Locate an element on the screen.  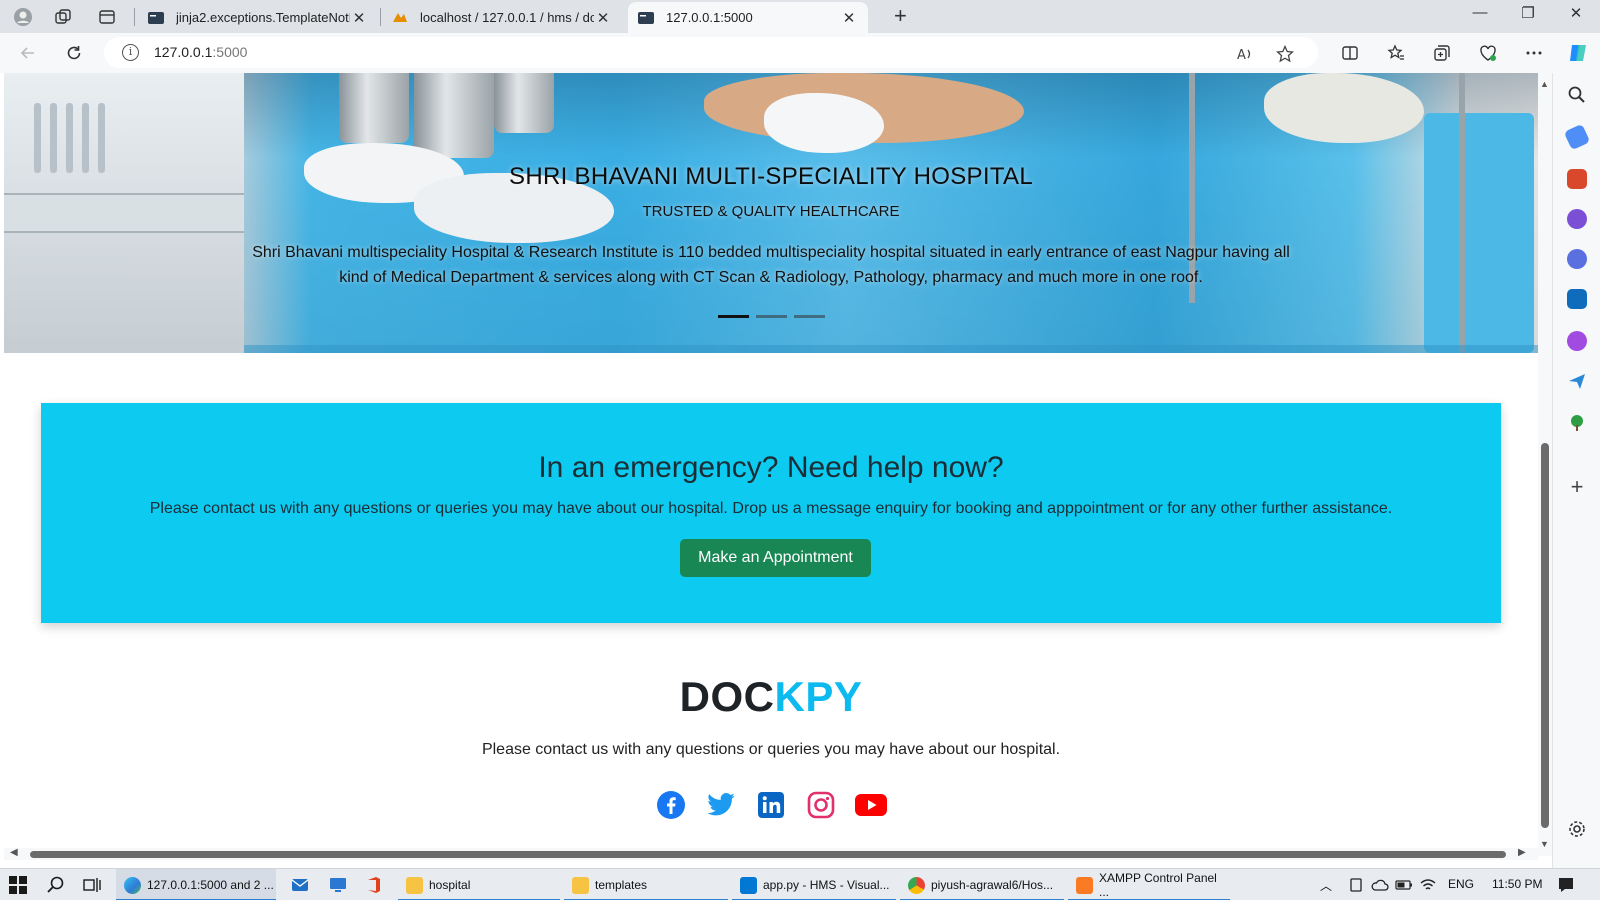
tray-chevron-icon: ︿ is located at coordinates (1326, 885).